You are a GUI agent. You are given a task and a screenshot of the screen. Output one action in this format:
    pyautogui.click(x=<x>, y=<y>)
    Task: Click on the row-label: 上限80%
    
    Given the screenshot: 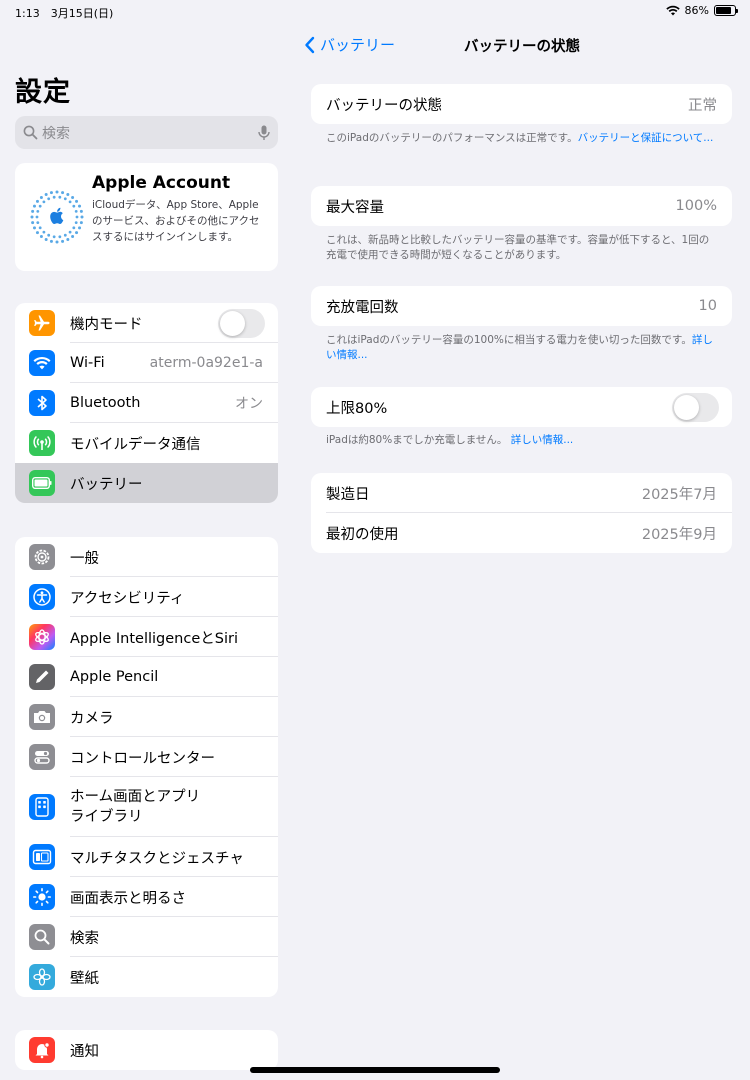 What is the action you would take?
    pyautogui.click(x=357, y=408)
    